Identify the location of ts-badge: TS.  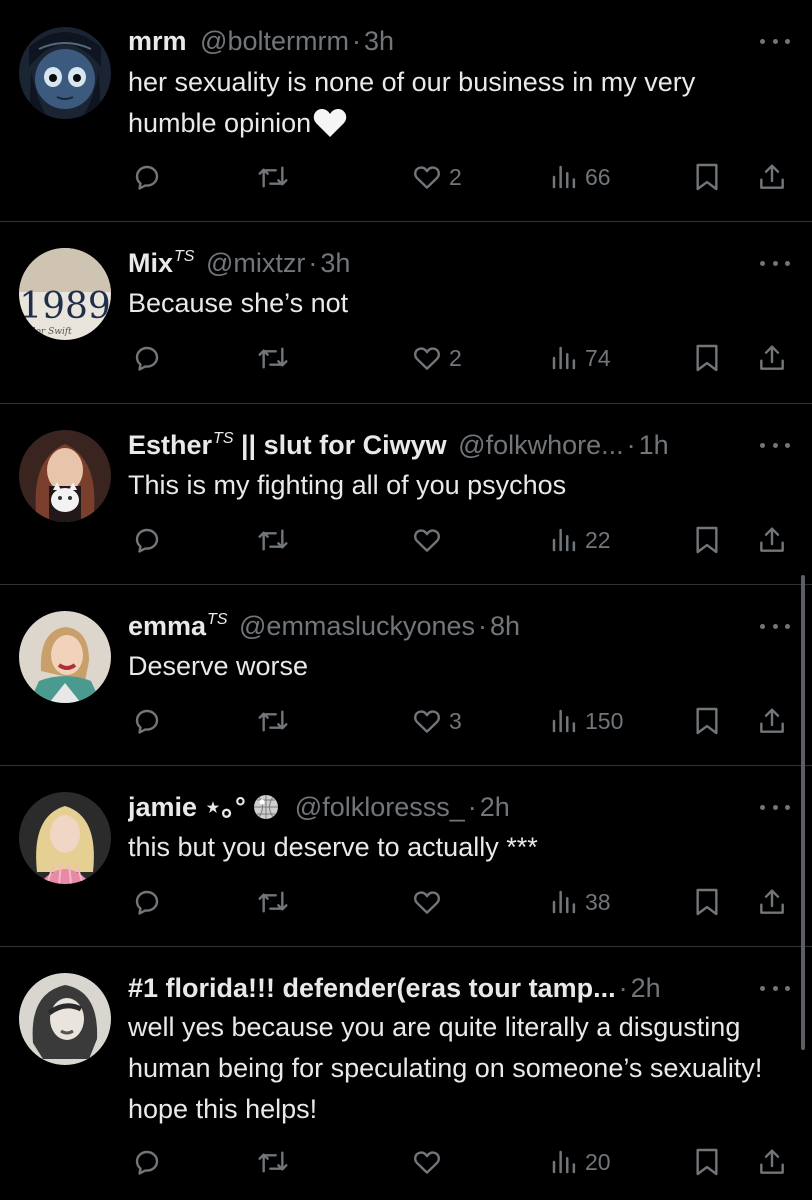
(184, 256).